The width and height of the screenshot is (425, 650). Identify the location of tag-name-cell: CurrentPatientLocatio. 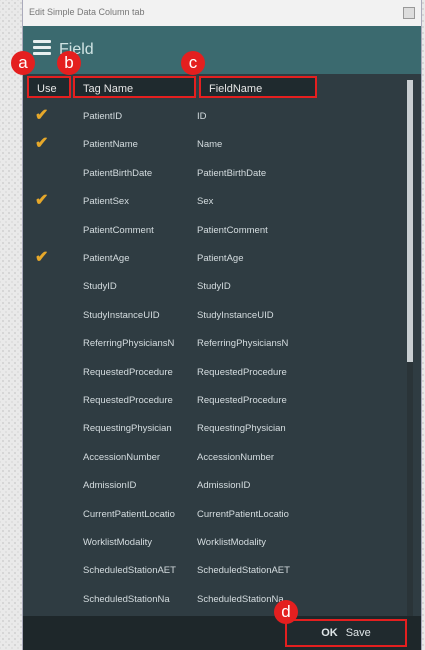
(129, 514).